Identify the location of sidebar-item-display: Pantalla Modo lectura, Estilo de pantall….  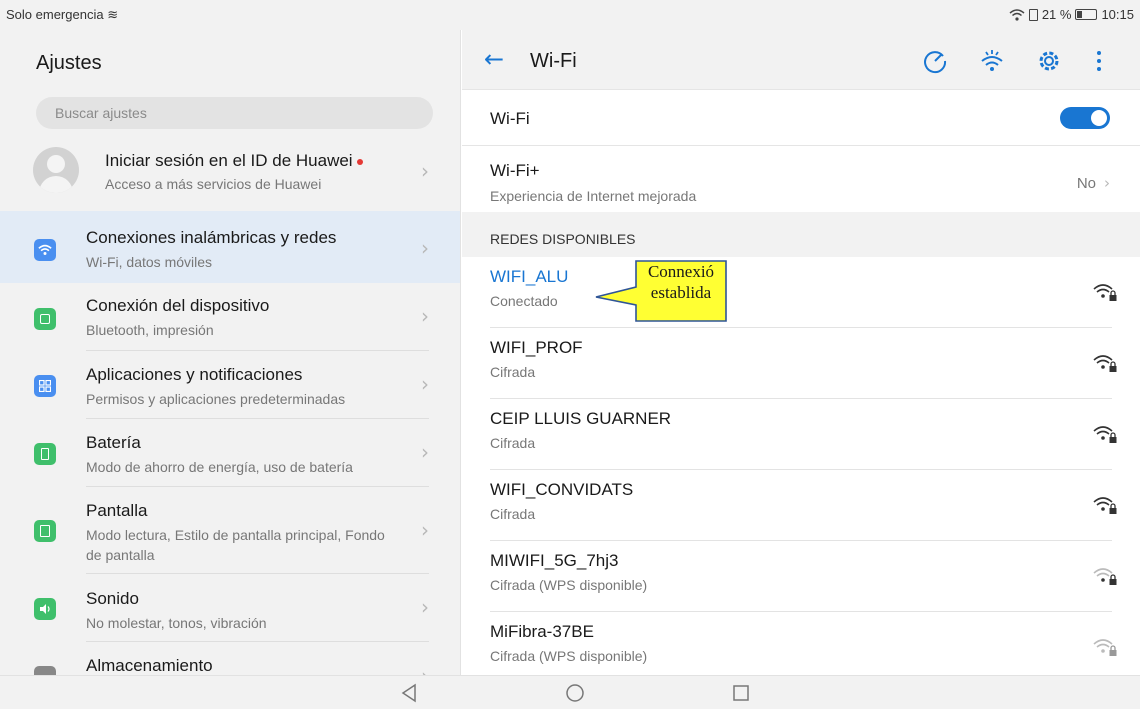
(230, 530).